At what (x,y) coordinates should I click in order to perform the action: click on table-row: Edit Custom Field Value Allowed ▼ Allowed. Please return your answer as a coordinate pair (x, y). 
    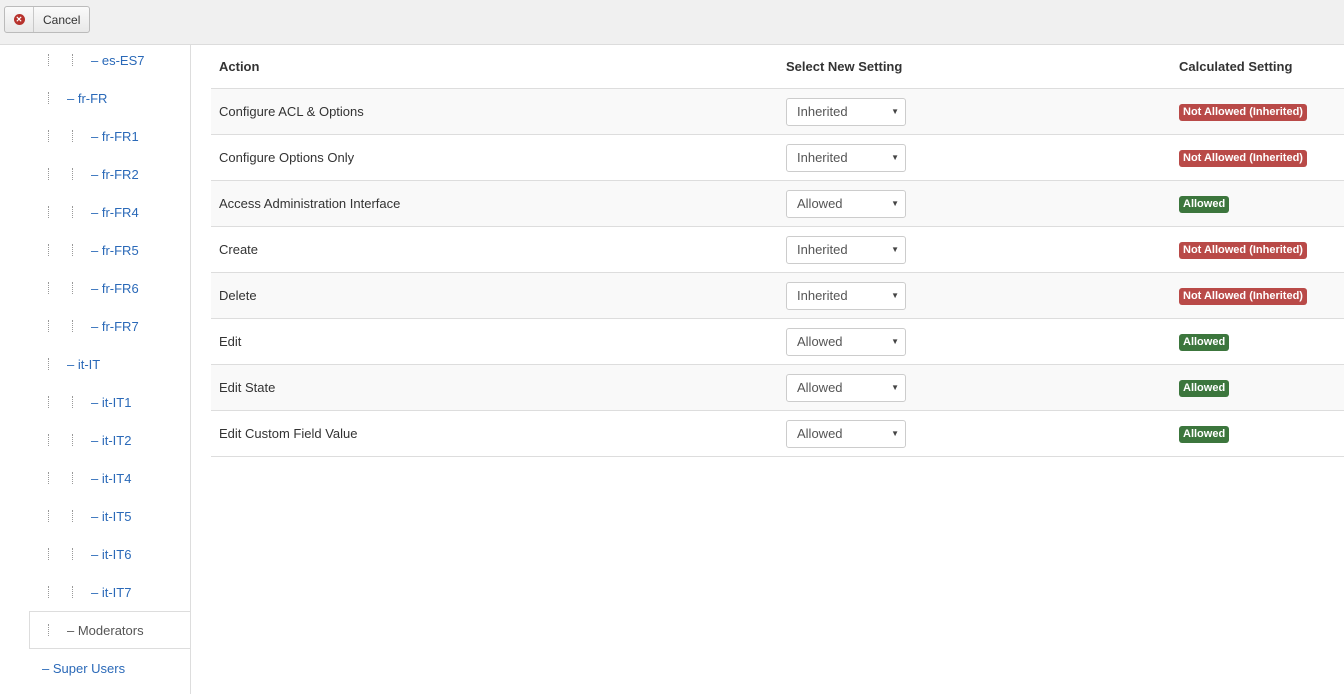
    Looking at the image, I should click on (777, 433).